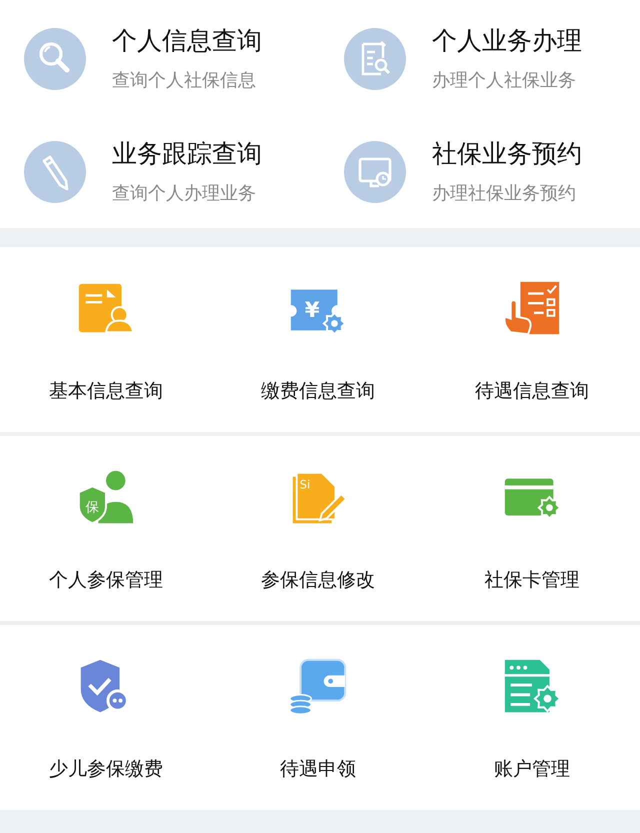 The width and height of the screenshot is (640, 833). Describe the element at coordinates (318, 580) in the screenshot. I see `service-label: 参保信息修改` at that location.